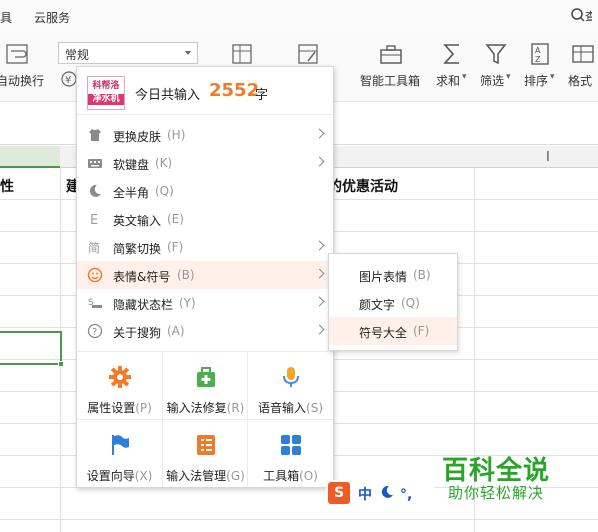 The height and width of the screenshot is (532, 598). What do you see at coordinates (164, 191) in the screenshot?
I see `menu-shortcut: (Q)` at bounding box center [164, 191].